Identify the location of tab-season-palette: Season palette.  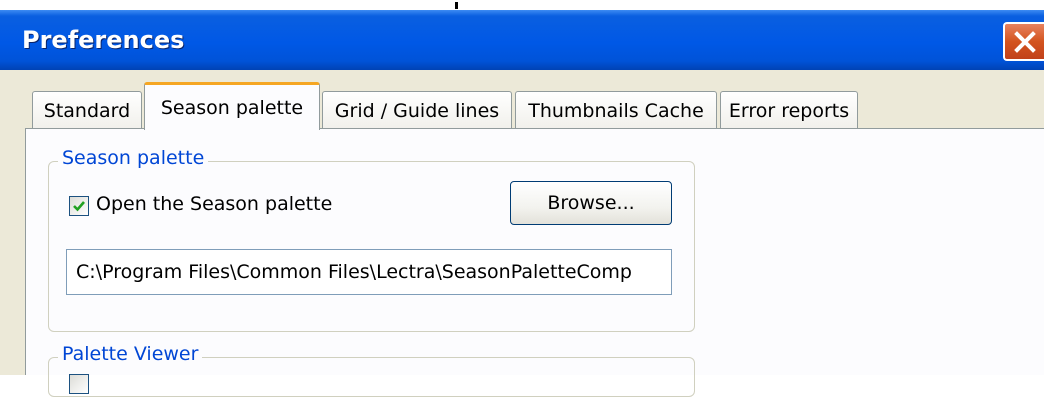
(232, 106).